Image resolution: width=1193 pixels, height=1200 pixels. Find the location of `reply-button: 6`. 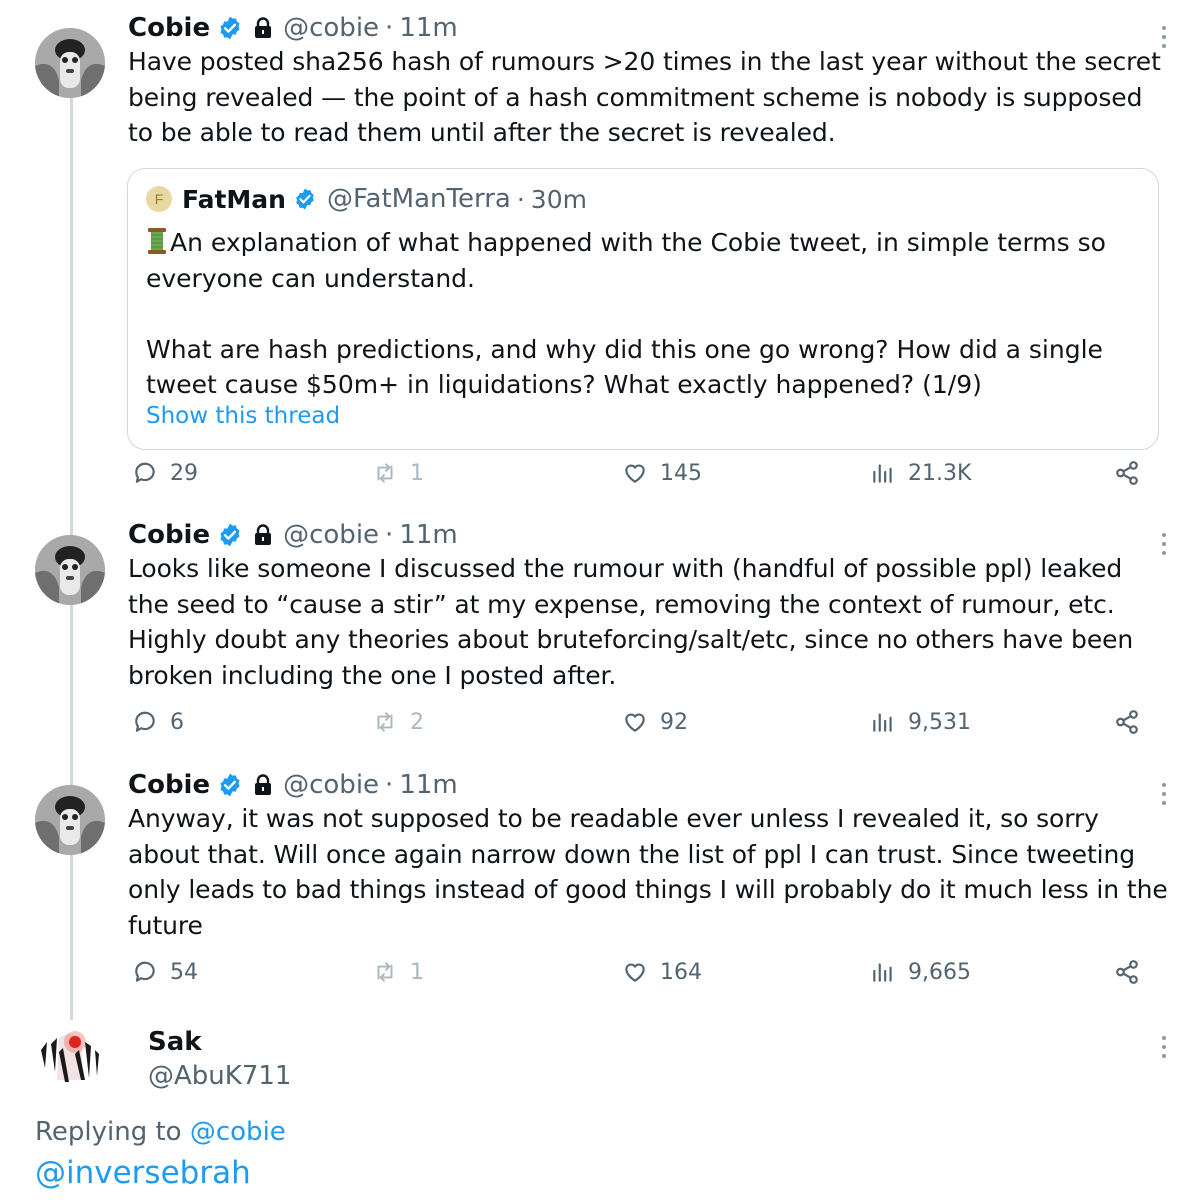

reply-button: 6 is located at coordinates (158, 722).